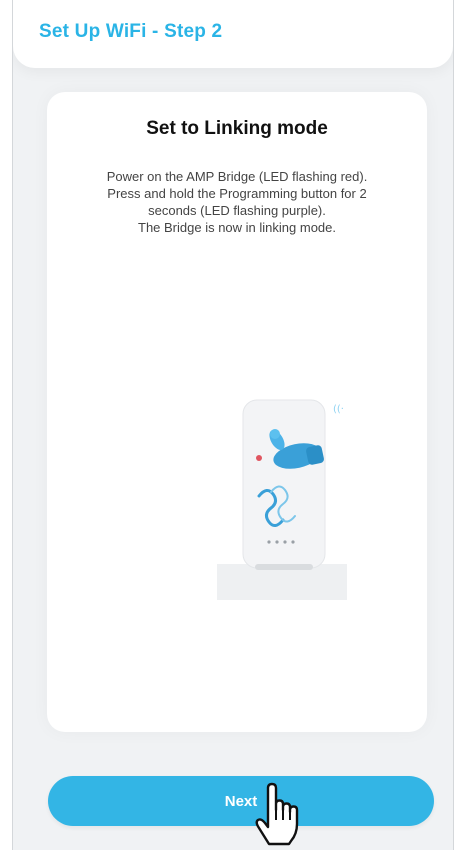 This screenshot has height=850, width=461. Describe the element at coordinates (233, 34) in the screenshot. I see `header-bar: Set Up WiFi - Step 2` at that location.